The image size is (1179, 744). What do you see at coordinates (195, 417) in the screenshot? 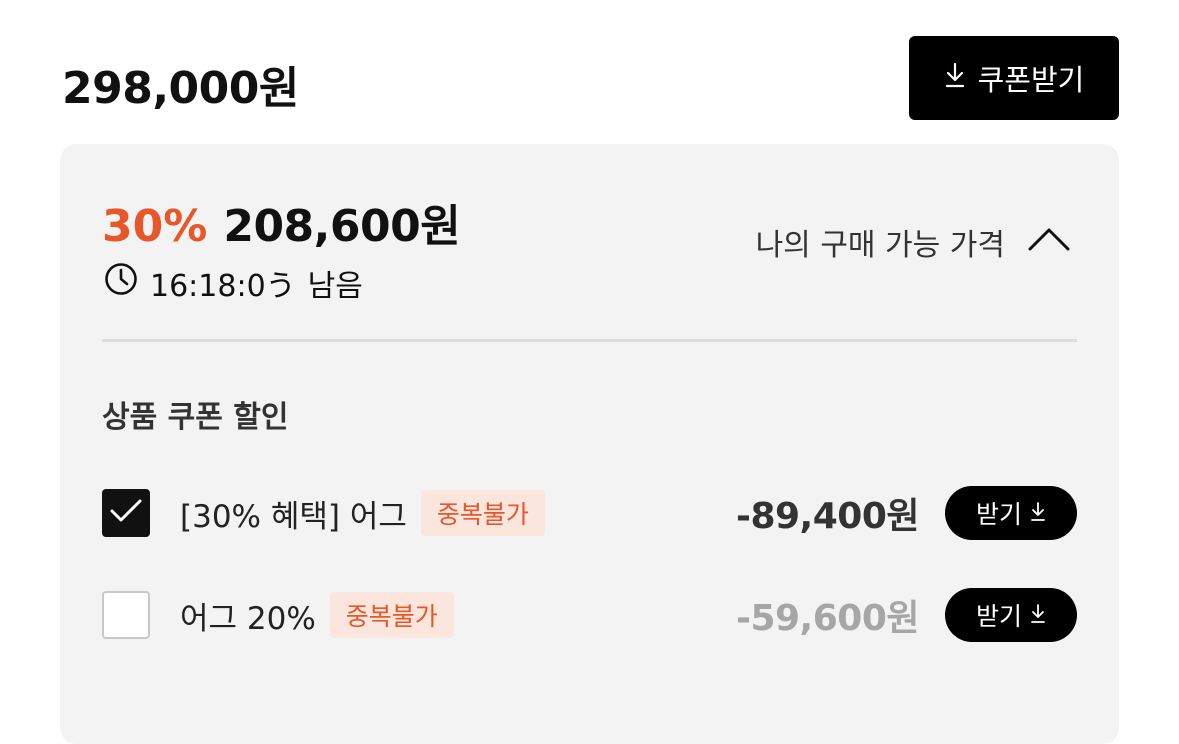
I see `section-title: 상품 쿠폰 할인` at bounding box center [195, 417].